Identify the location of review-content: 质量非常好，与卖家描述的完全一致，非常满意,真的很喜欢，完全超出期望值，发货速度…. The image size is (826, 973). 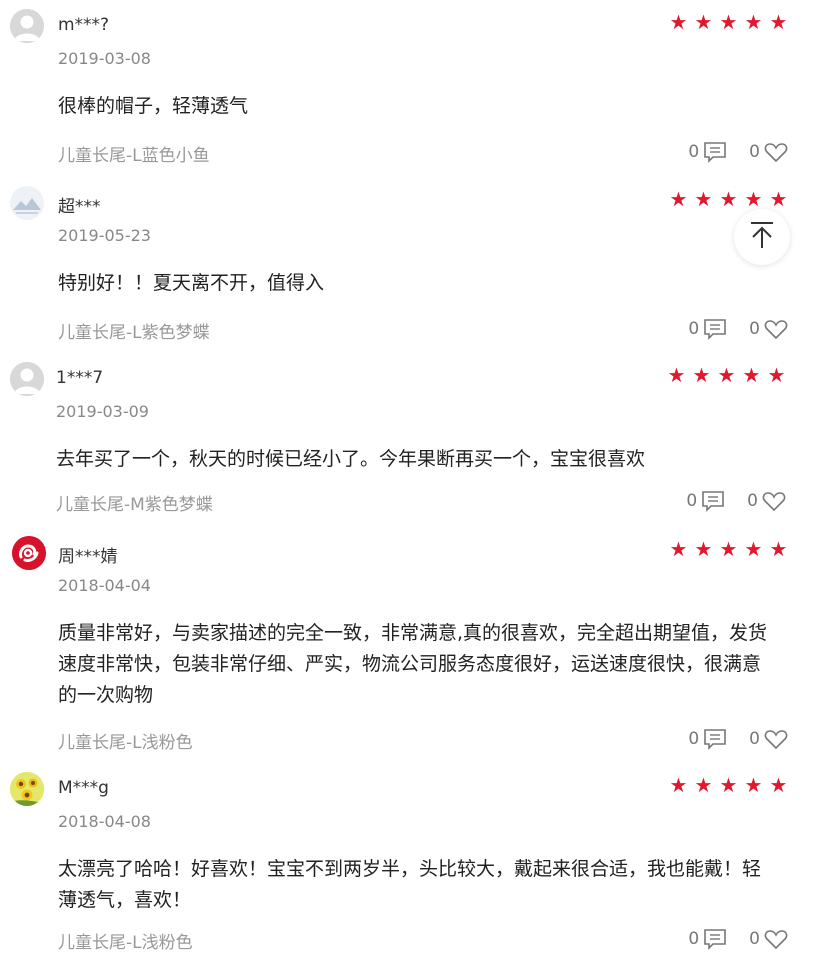
(413, 664).